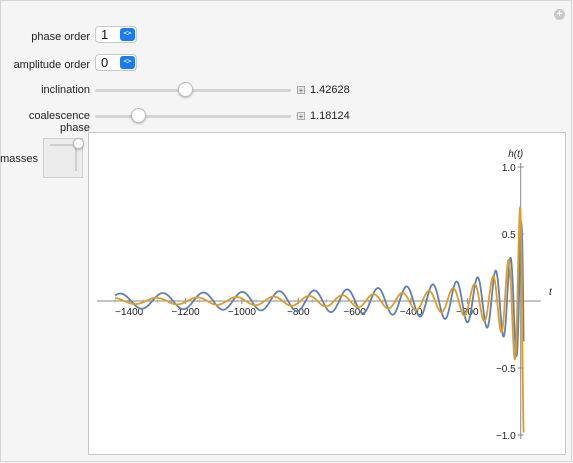 Image resolution: width=573 pixels, height=463 pixels. I want to click on masses-thumb, so click(78, 143).